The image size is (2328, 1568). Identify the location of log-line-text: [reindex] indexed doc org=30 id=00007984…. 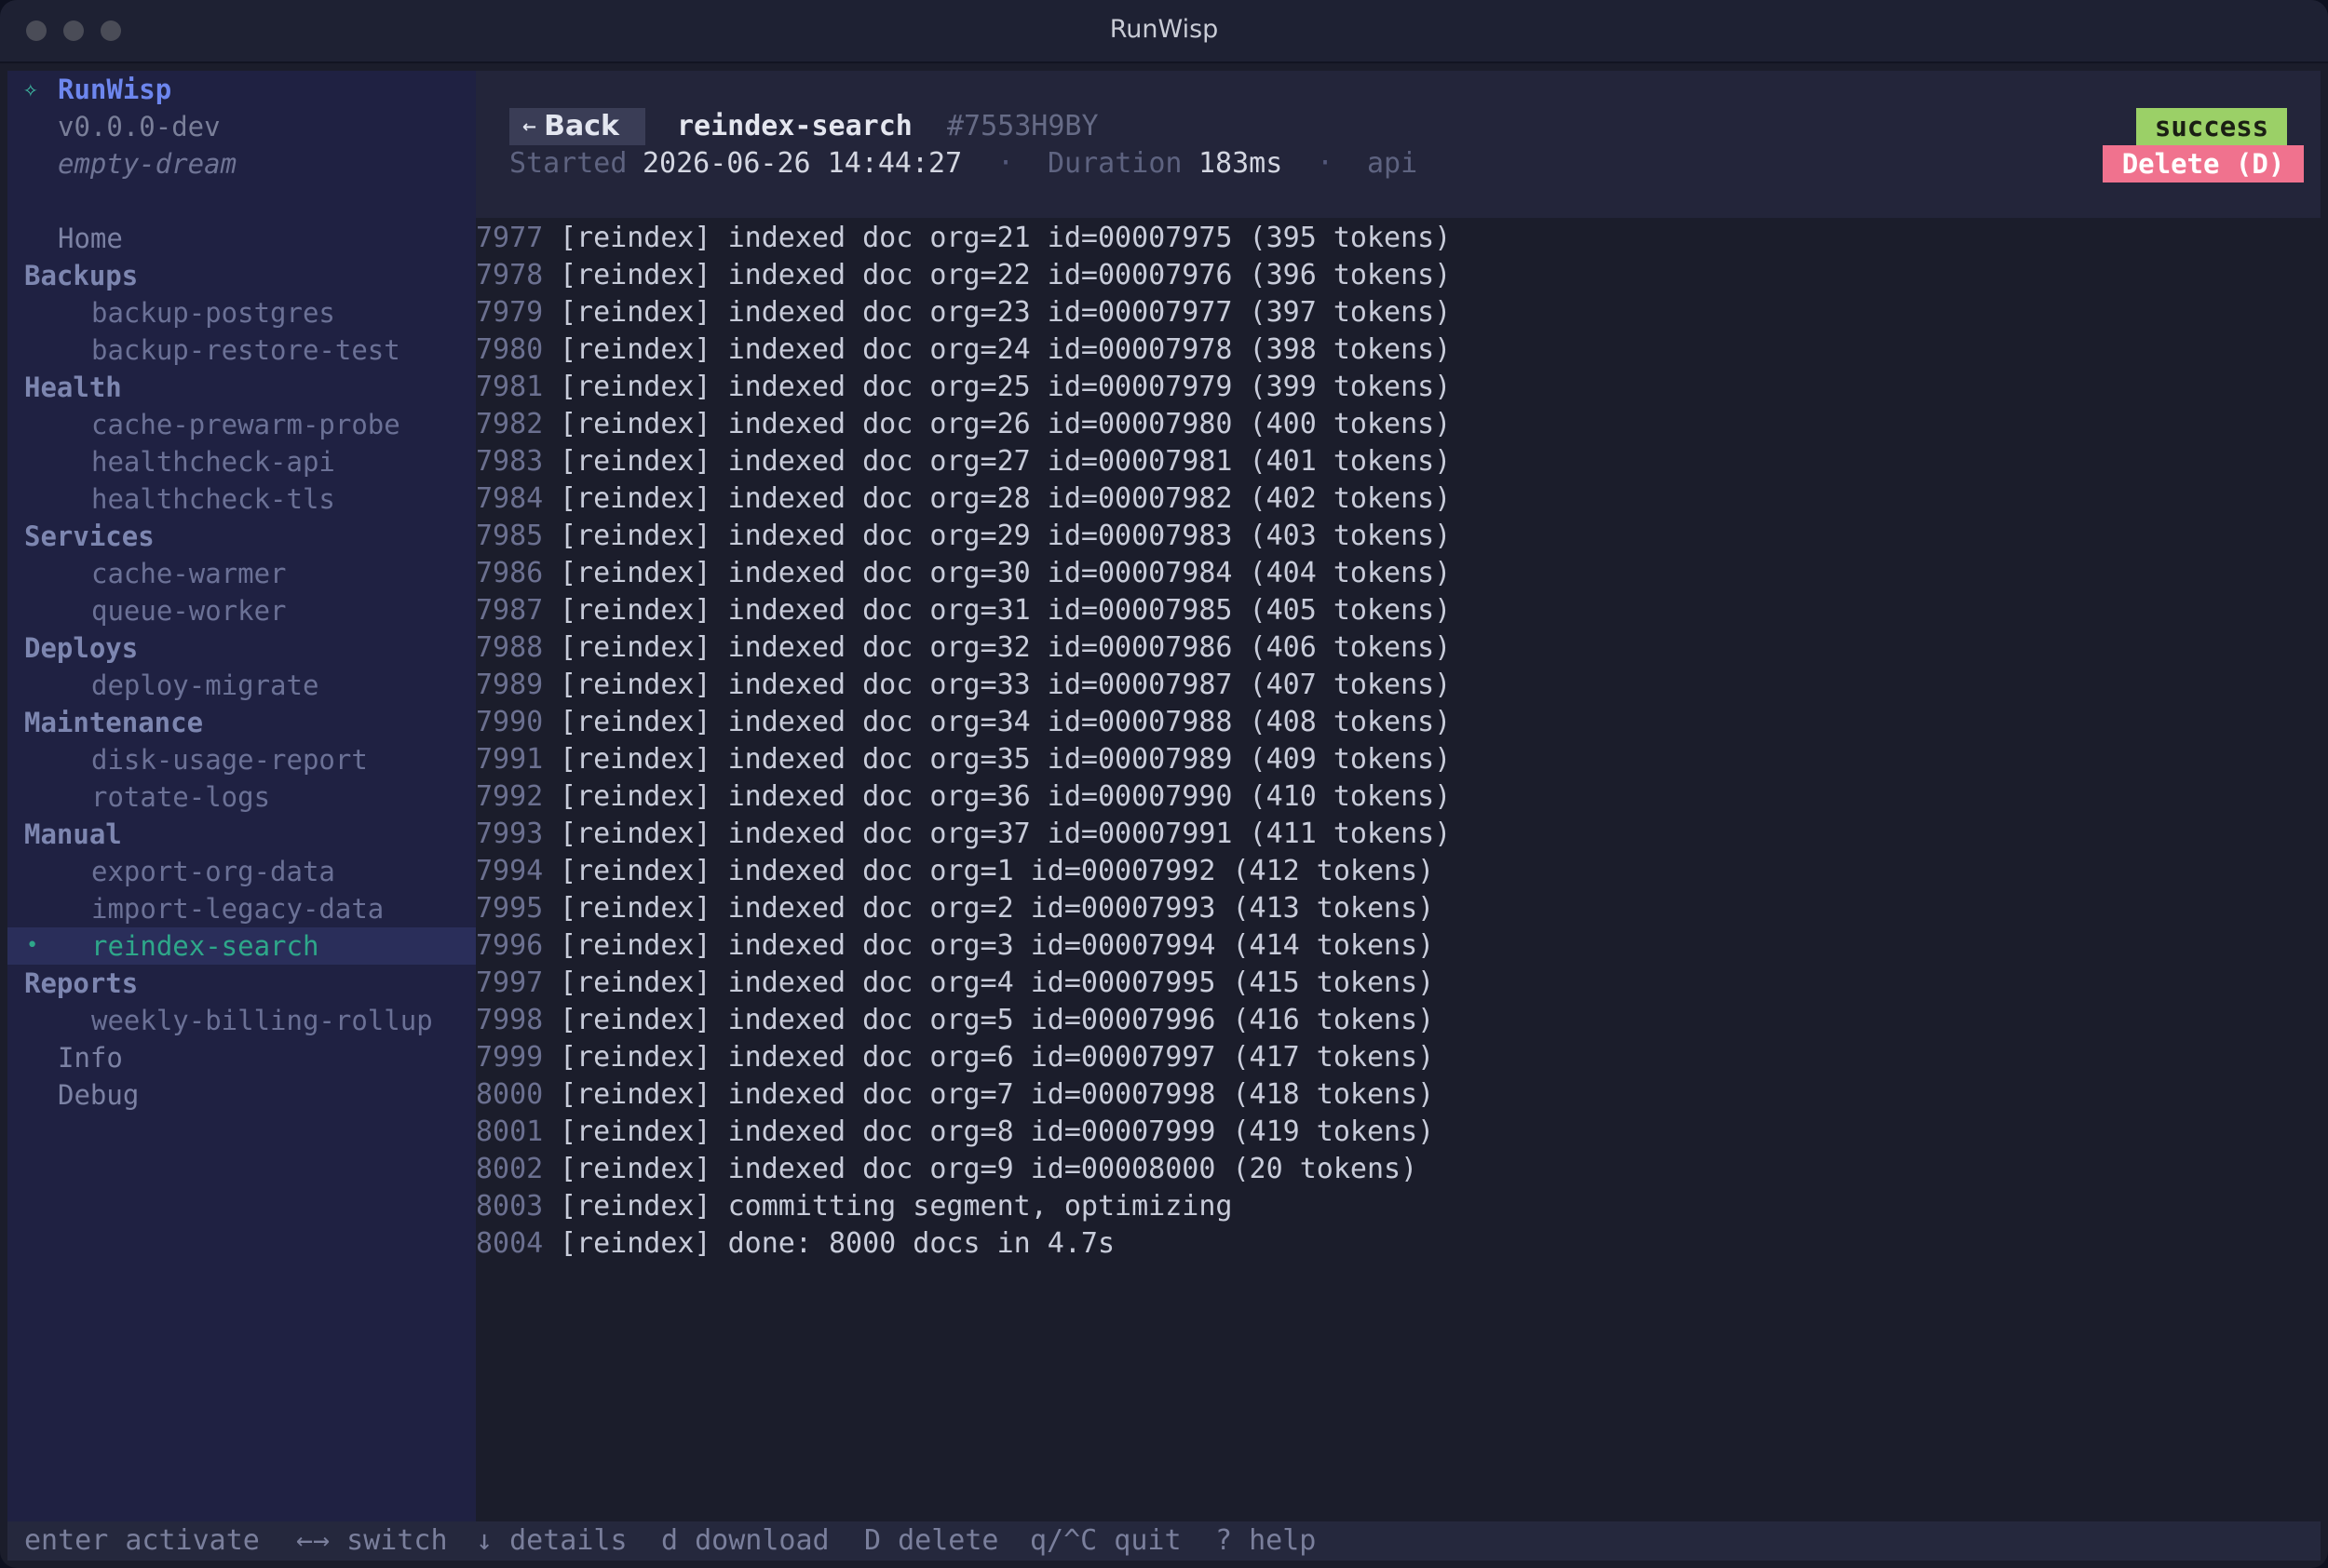
(1006, 573).